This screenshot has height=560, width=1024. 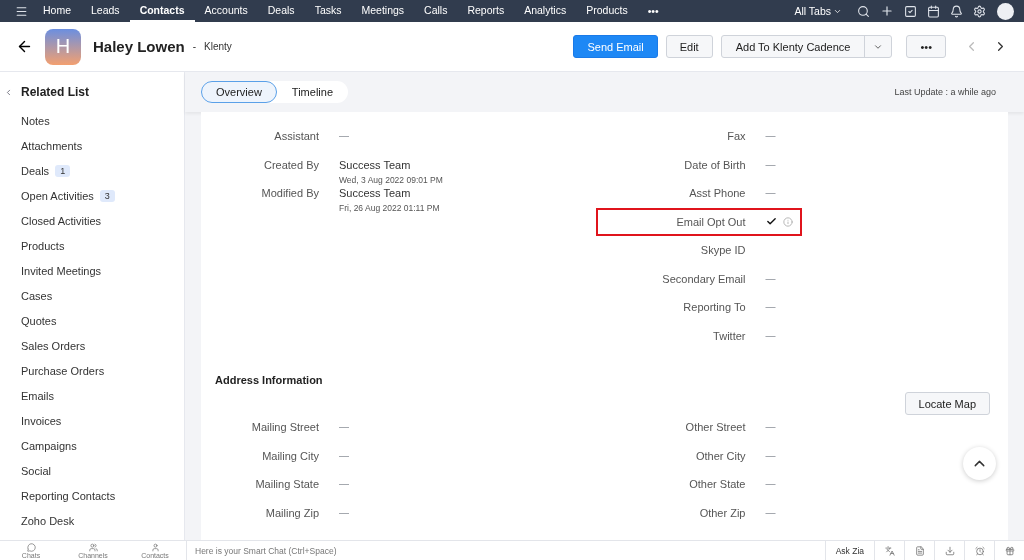 I want to click on sidebar-item: Social, so click(x=94, y=470).